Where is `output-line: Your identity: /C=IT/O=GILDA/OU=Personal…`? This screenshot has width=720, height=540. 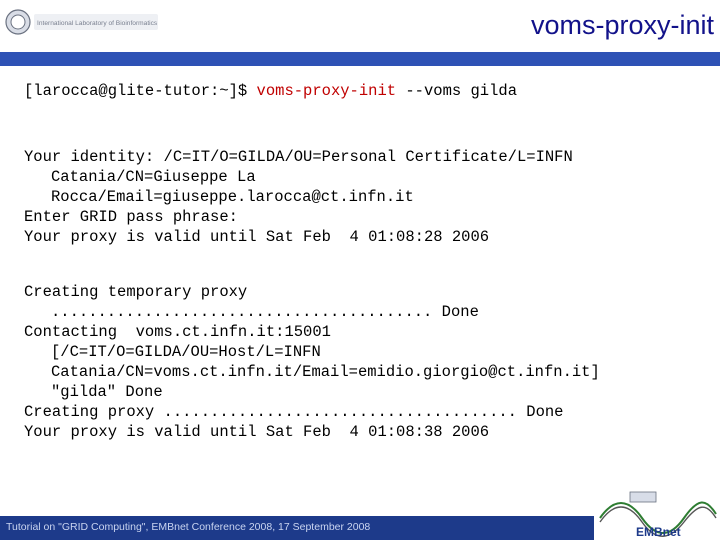
output-line: Your identity: /C=IT/O=GILDA/OU=Personal… is located at coordinates (298, 157).